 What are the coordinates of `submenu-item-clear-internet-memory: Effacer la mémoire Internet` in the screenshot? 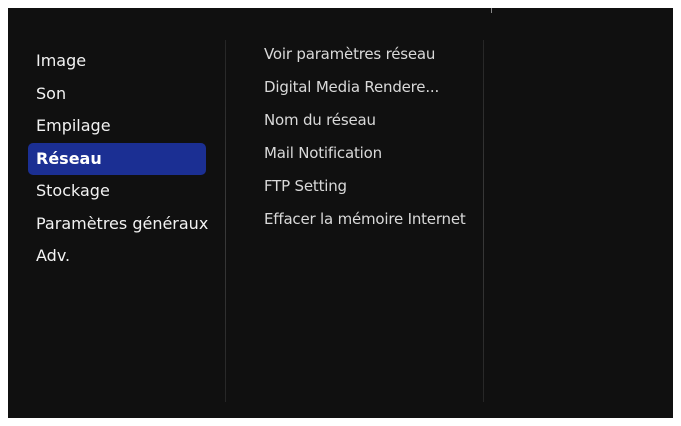 It's located at (374, 219).